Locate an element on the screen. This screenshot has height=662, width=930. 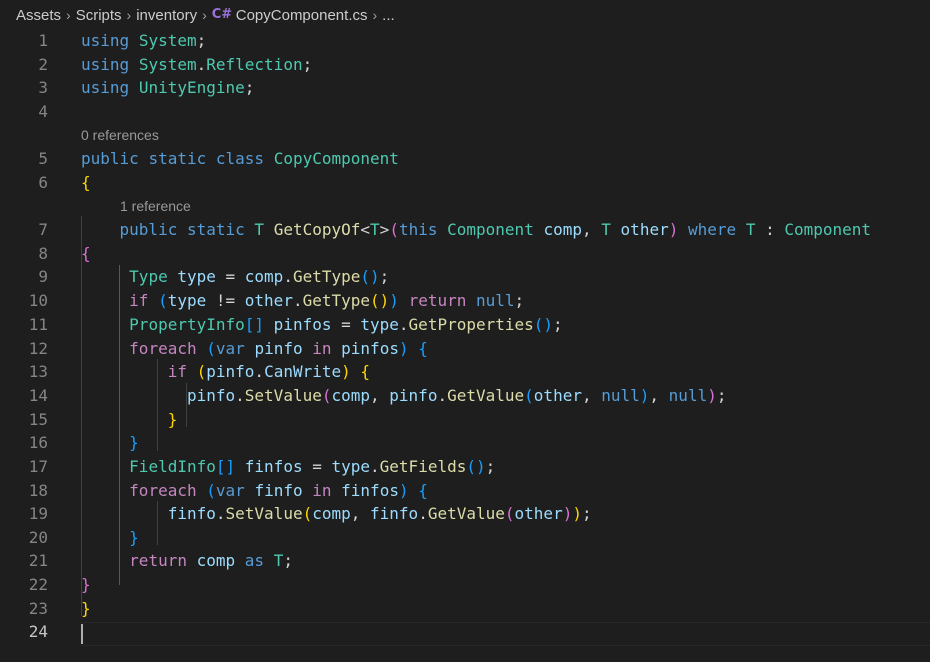
line-number: 2 is located at coordinates (43, 64).